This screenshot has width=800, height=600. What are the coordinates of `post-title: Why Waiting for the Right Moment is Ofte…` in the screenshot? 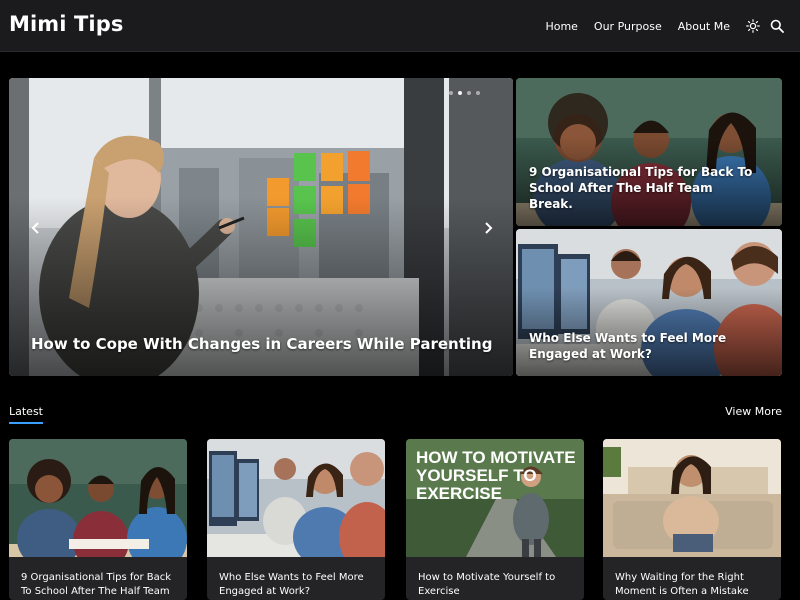 It's located at (695, 585).